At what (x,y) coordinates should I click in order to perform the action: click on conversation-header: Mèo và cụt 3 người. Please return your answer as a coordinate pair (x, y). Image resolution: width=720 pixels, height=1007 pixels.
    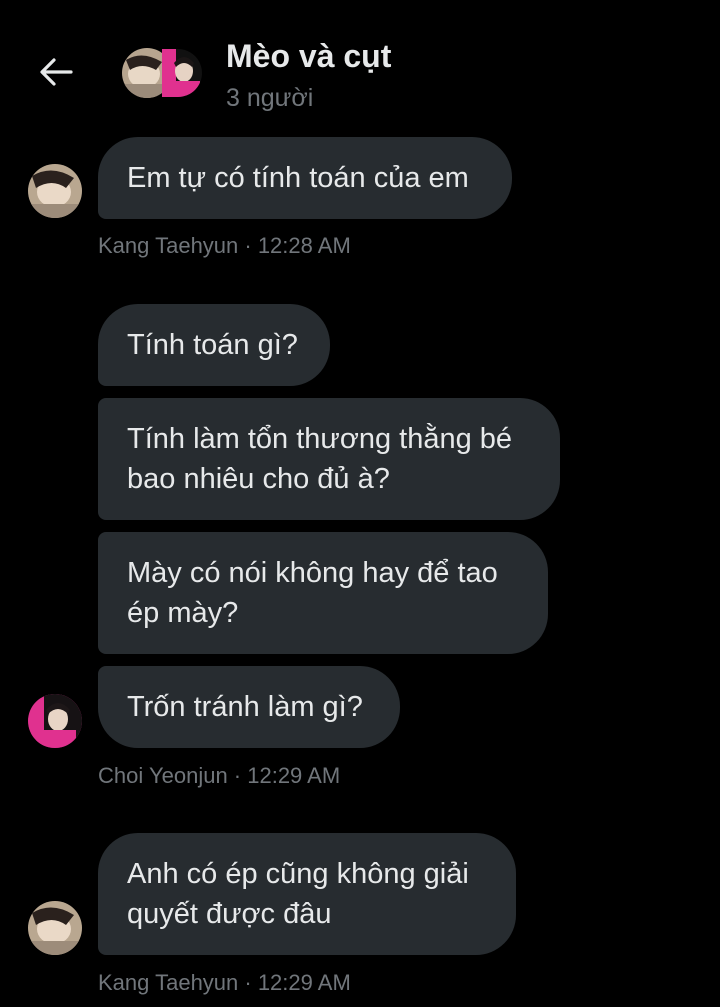
    Looking at the image, I should click on (360, 65).